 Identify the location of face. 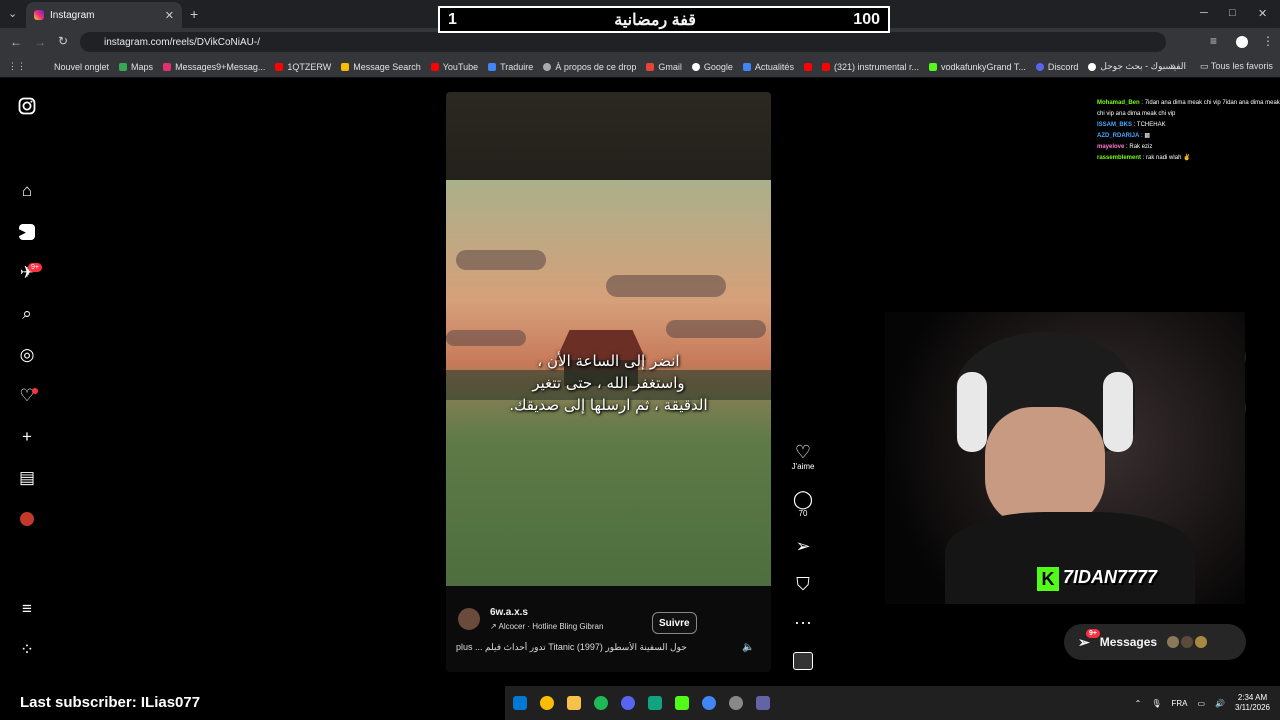
(1045, 467).